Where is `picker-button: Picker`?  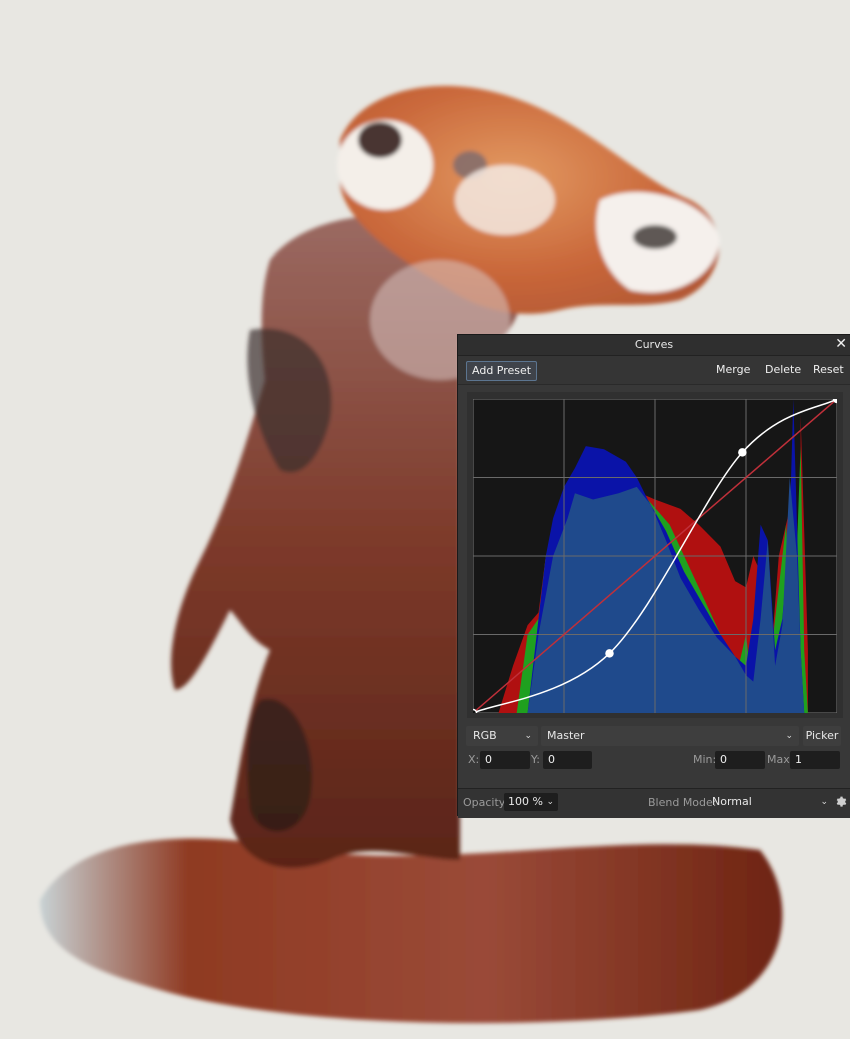
picker-button: Picker is located at coordinates (822, 736).